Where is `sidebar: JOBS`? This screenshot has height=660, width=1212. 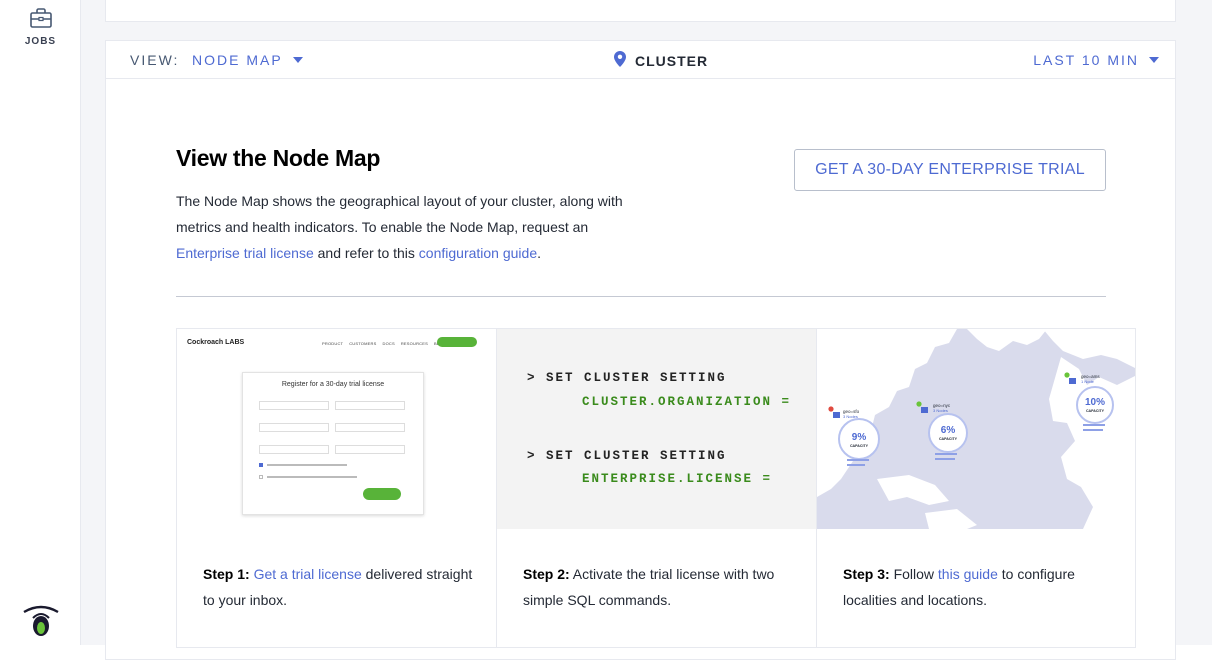 sidebar: JOBS is located at coordinates (40, 322).